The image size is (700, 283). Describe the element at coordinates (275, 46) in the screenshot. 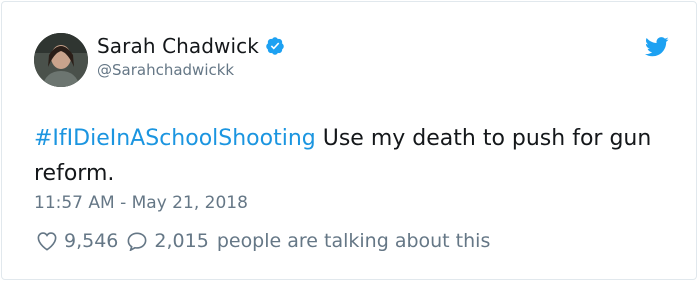

I see `verified-badge-icon` at that location.